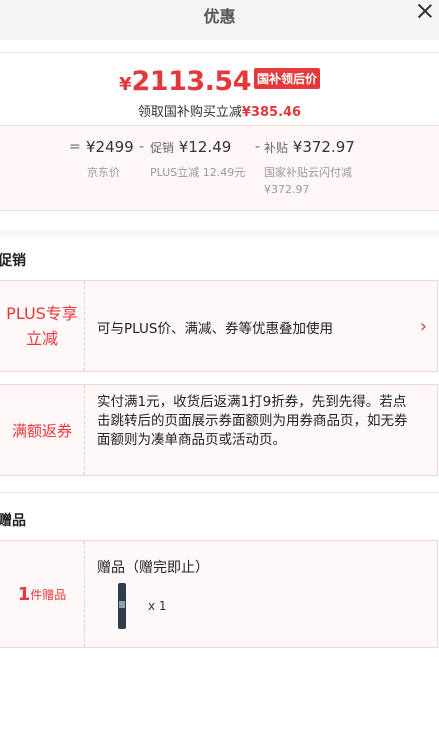 This screenshot has width=439, height=731. Describe the element at coordinates (153, 568) in the screenshot. I see `gift-heading: 赠品（赠完即止）` at that location.